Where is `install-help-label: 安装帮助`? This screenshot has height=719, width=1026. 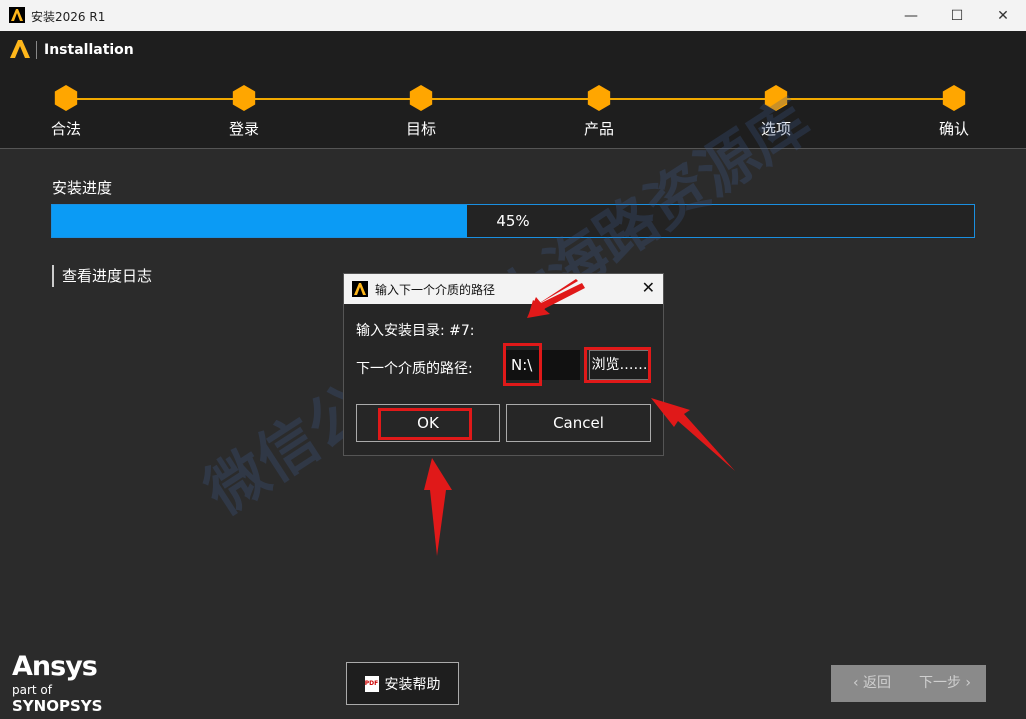
install-help-label: 安装帮助 is located at coordinates (412, 684).